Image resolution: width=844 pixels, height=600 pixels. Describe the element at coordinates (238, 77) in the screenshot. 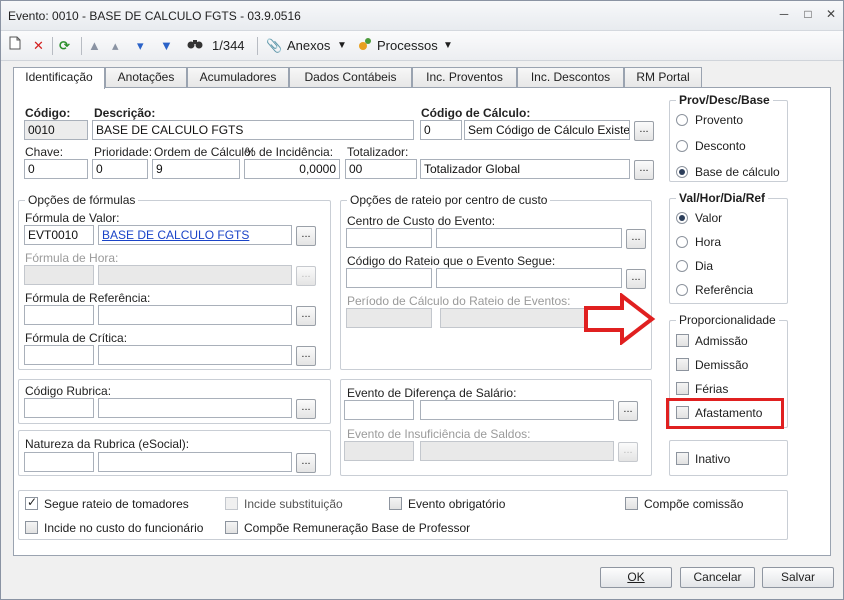

I see `tab-acumuladores: Acumuladores` at that location.